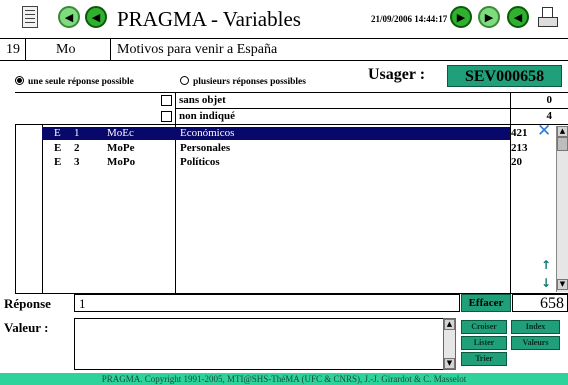 This screenshot has height=385, width=568. What do you see at coordinates (562, 209) in the screenshot?
I see `list-scrollbar: ▲ ▼` at bounding box center [562, 209].